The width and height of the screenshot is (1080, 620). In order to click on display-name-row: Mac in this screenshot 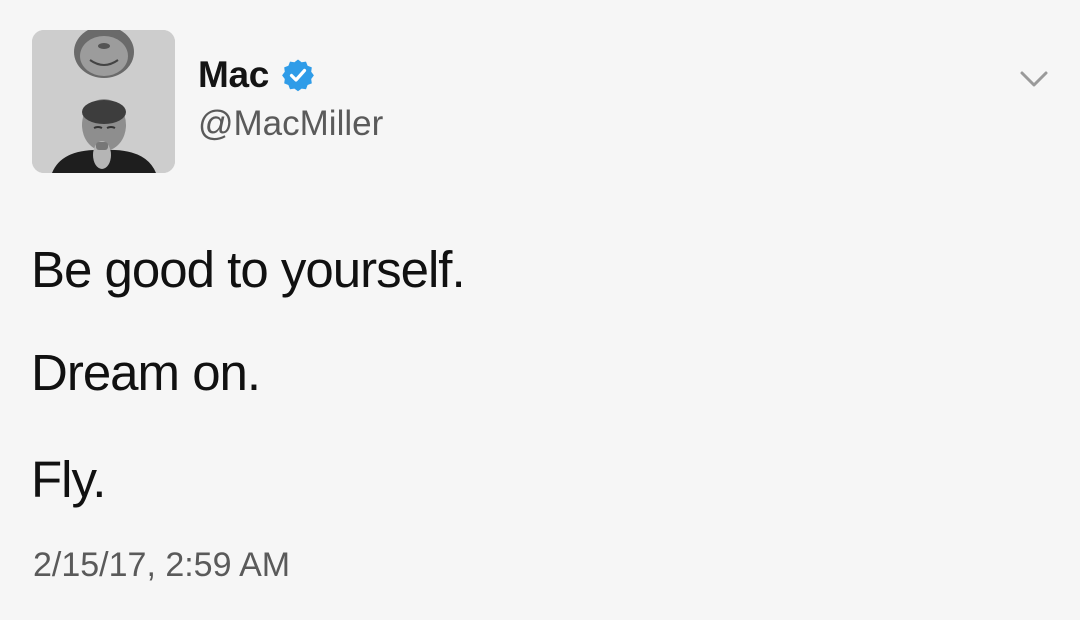, I will do `click(256, 75)`.